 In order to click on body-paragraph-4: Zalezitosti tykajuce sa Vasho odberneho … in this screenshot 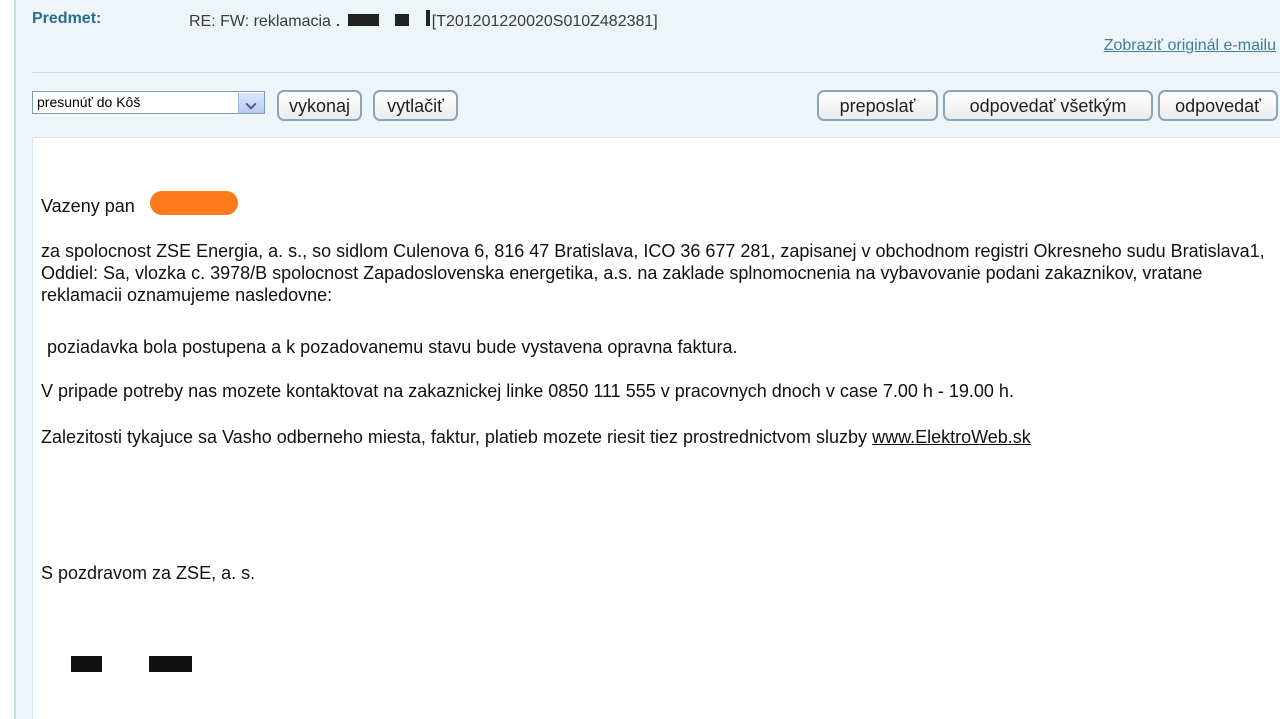, I will do `click(656, 437)`.